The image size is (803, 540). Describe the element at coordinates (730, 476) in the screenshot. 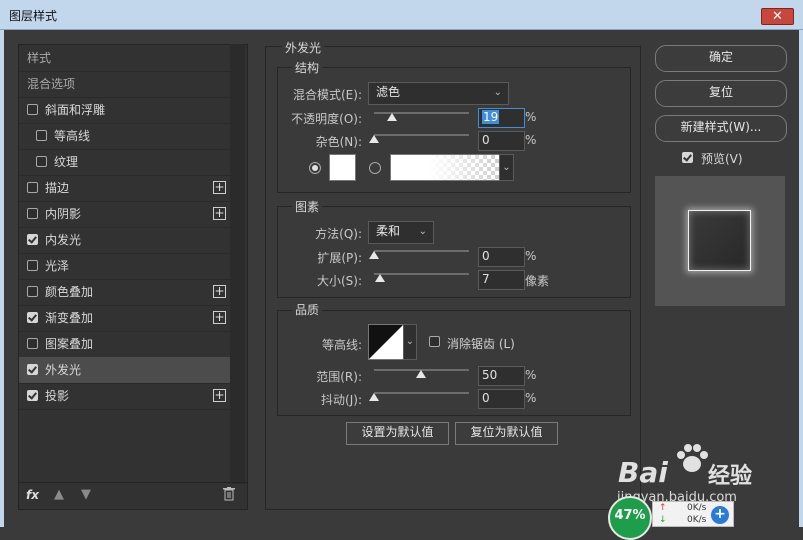

I see `watermark-cn: 经验` at that location.